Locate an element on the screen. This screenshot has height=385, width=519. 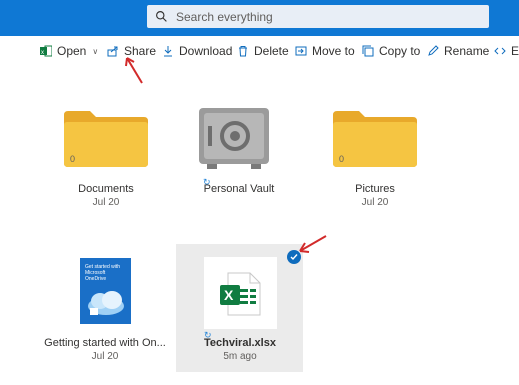
svg-text: x is located at coordinates (42, 53).